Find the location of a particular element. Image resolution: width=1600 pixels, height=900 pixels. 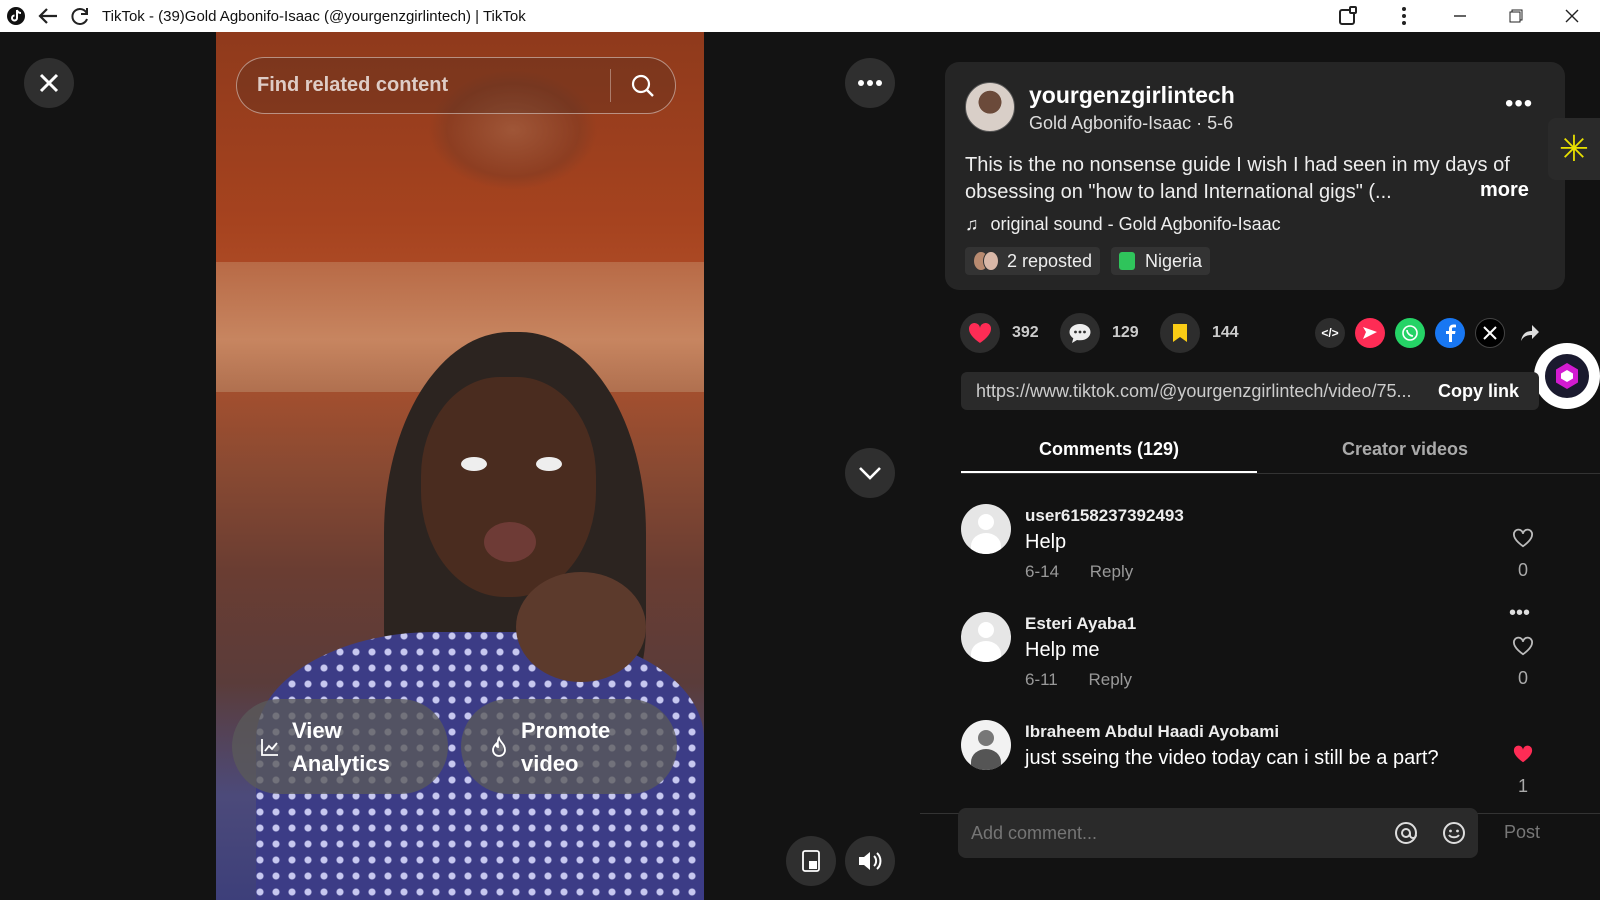

tab-creator-videos: Creator videos is located at coordinates (1405, 452).